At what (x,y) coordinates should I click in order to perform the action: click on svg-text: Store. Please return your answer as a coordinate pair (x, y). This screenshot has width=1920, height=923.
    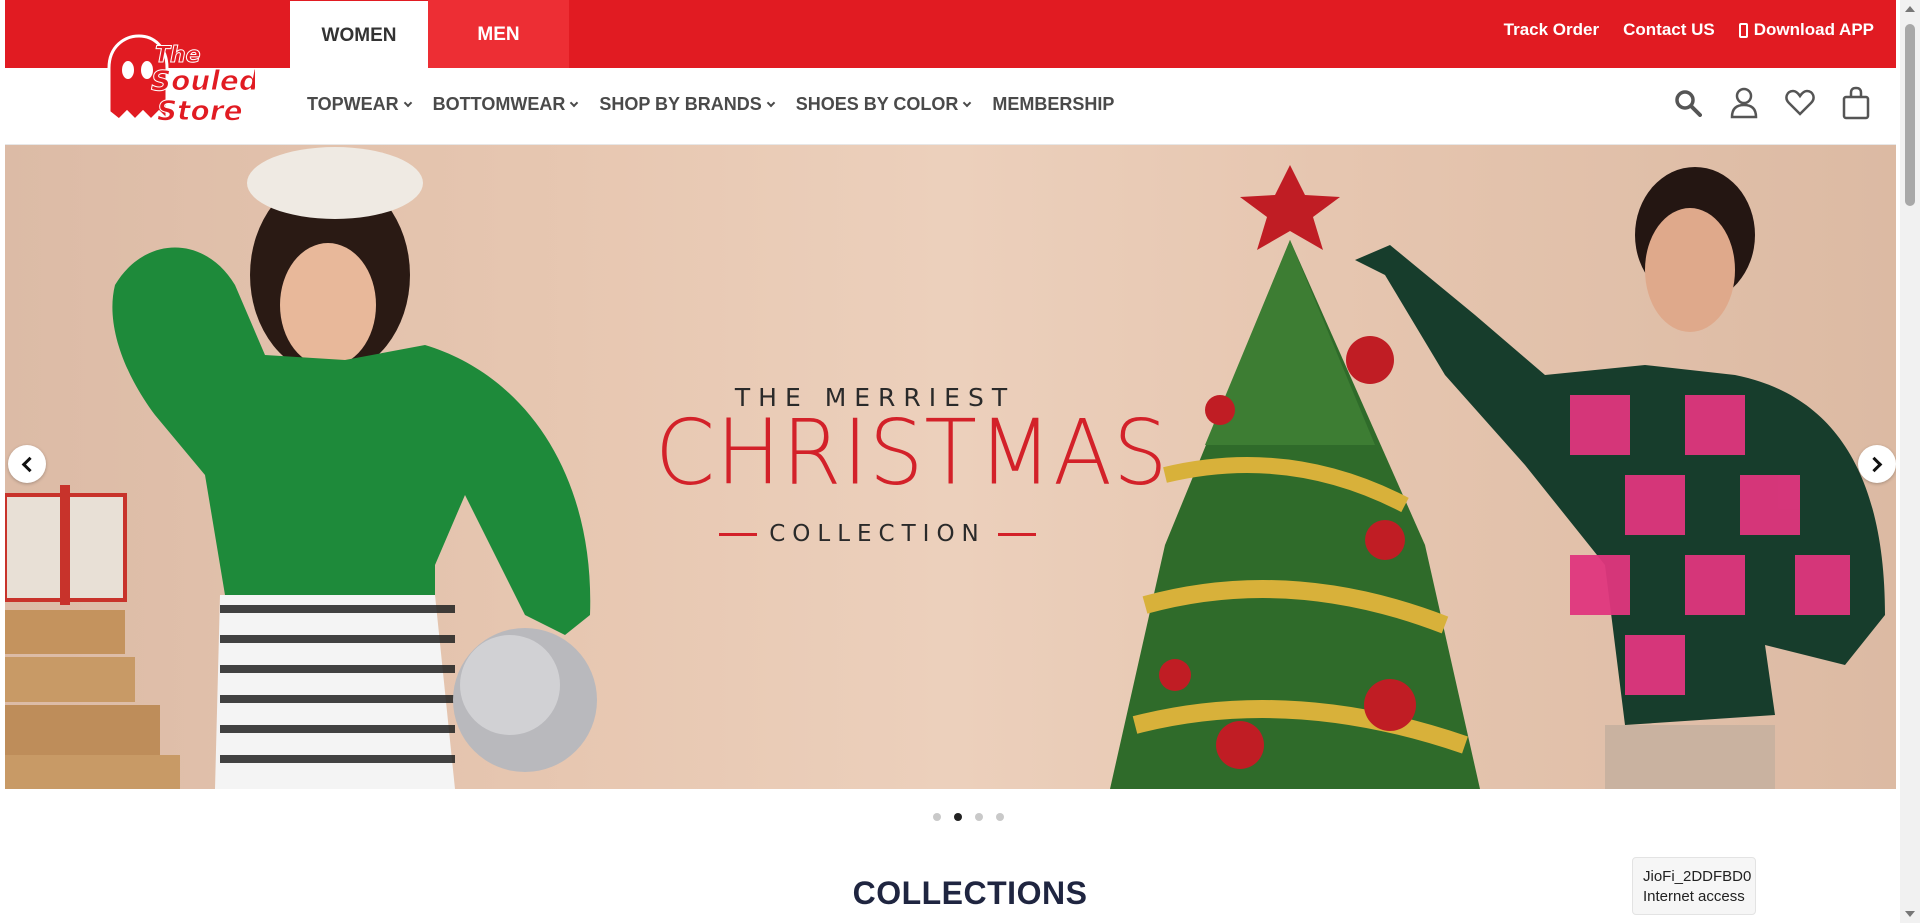
    Looking at the image, I should click on (200, 110).